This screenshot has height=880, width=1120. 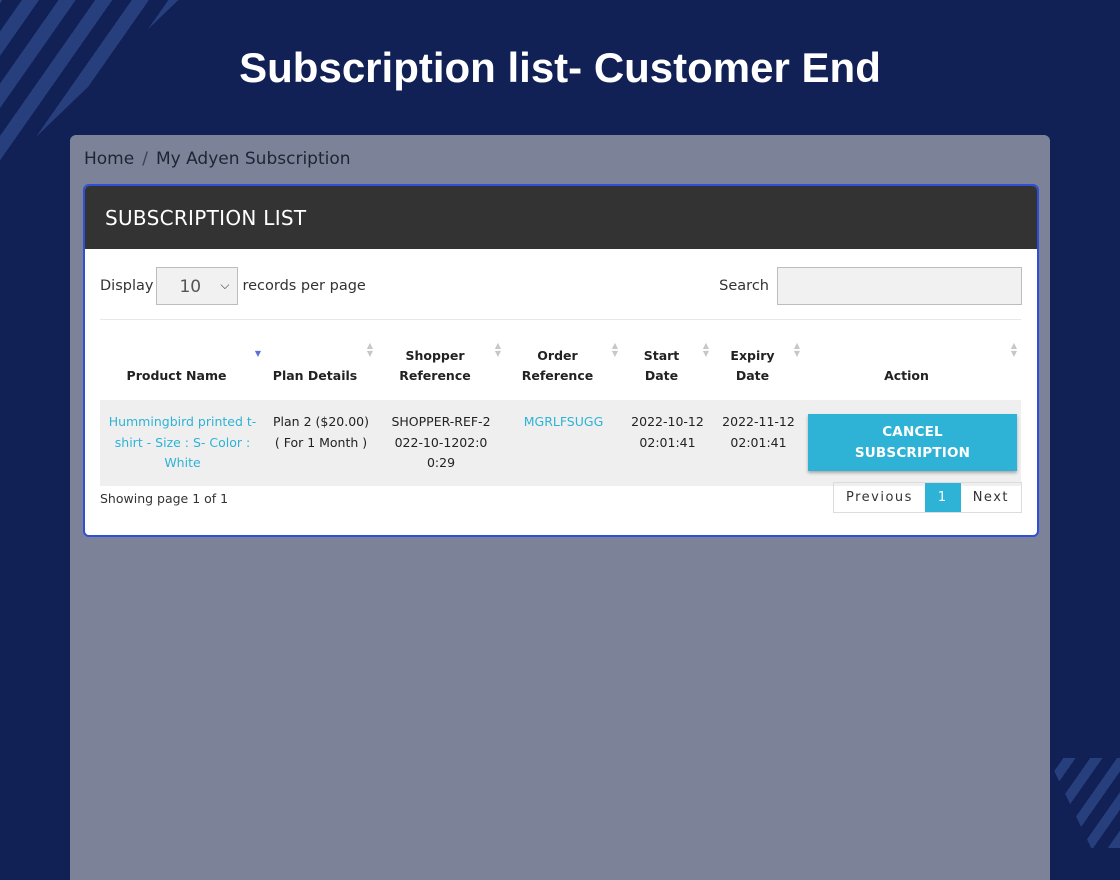 I want to click on cell-action: CANCEL SUBSCRIPTION, so click(x=912, y=443).